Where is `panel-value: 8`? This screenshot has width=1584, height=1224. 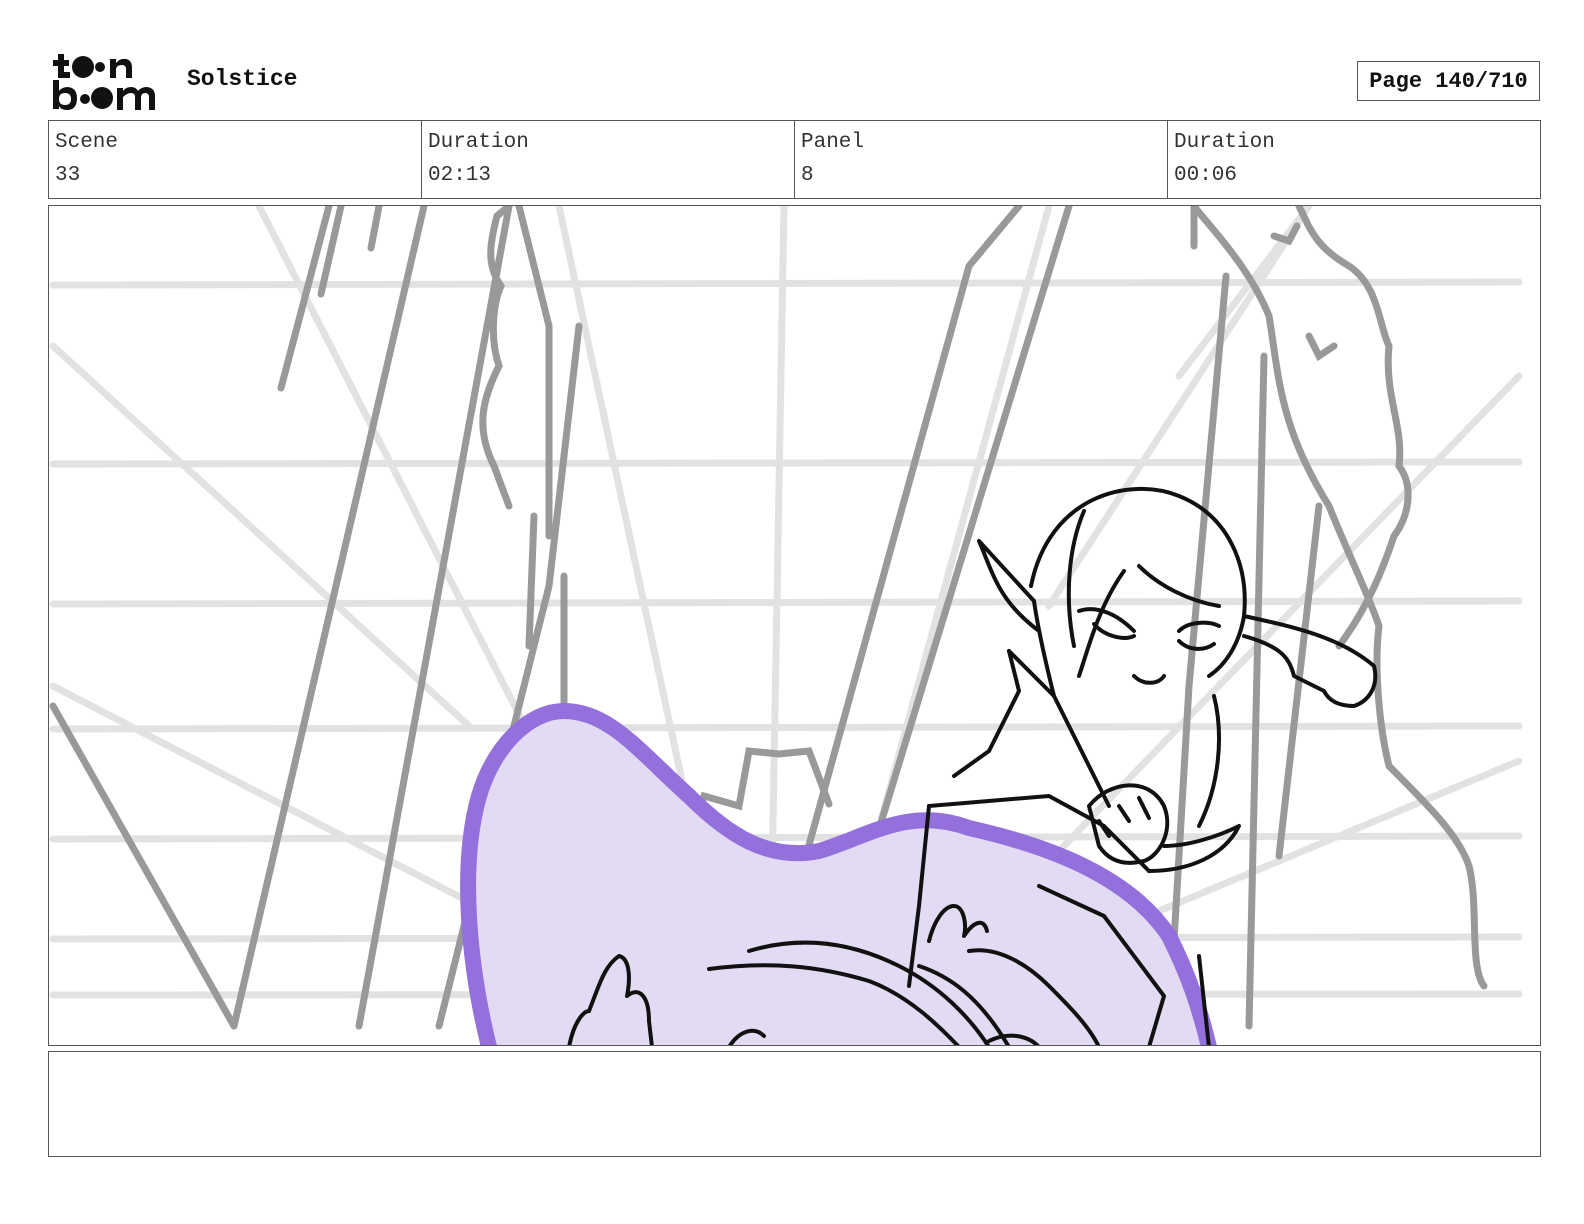
panel-value: 8 is located at coordinates (807, 175).